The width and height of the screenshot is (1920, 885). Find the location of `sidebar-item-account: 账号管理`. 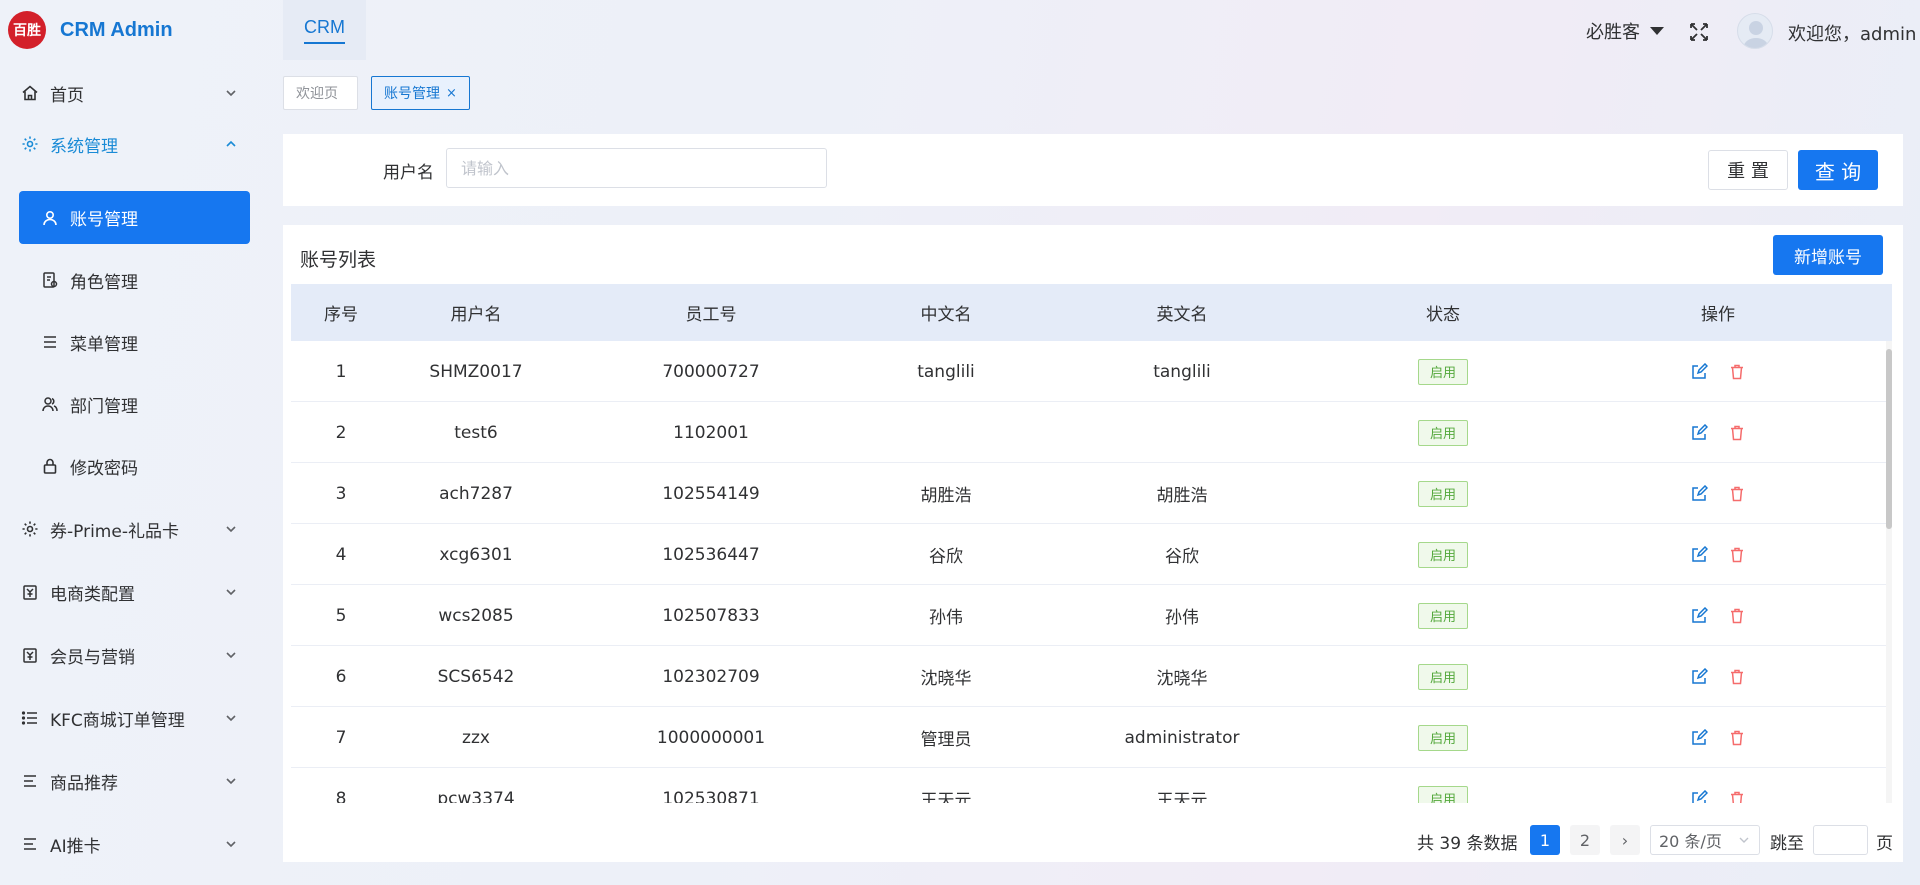

sidebar-item-account: 账号管理 is located at coordinates (134, 217).